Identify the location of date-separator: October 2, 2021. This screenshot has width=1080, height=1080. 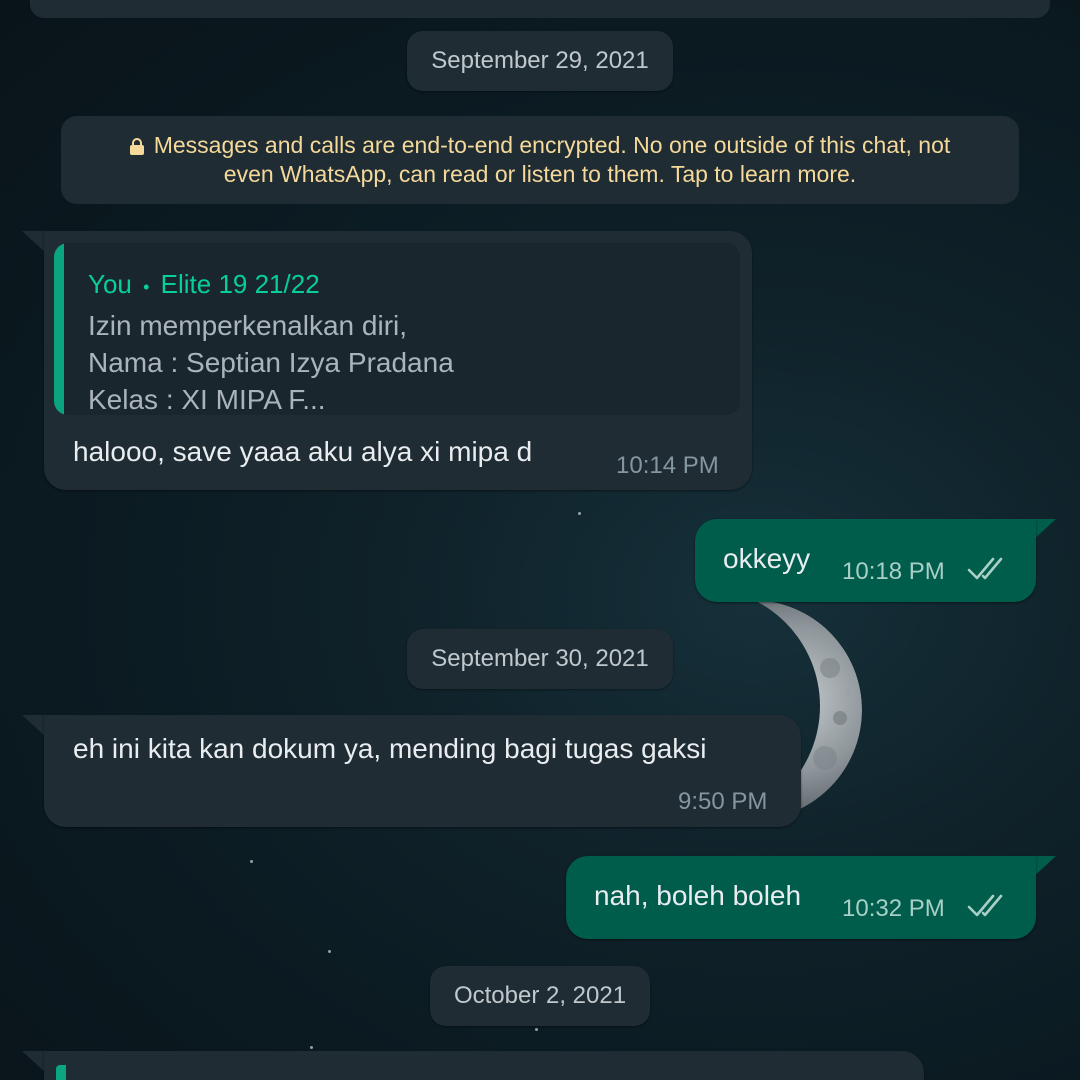
(540, 996).